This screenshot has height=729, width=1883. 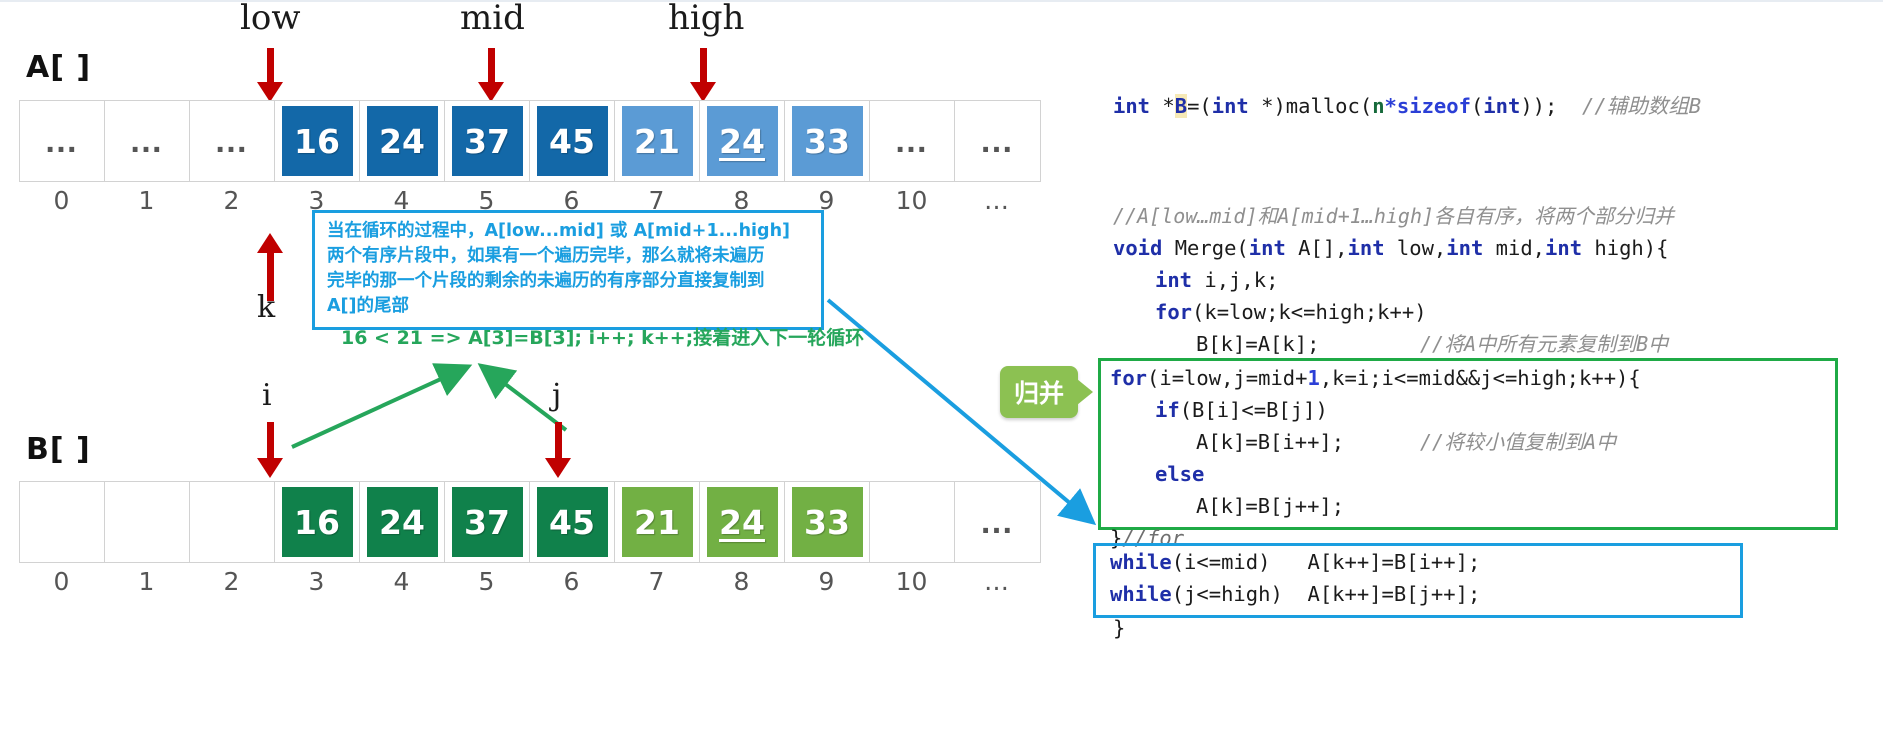 I want to click on array-b-cell-7: 21, so click(x=657, y=522).